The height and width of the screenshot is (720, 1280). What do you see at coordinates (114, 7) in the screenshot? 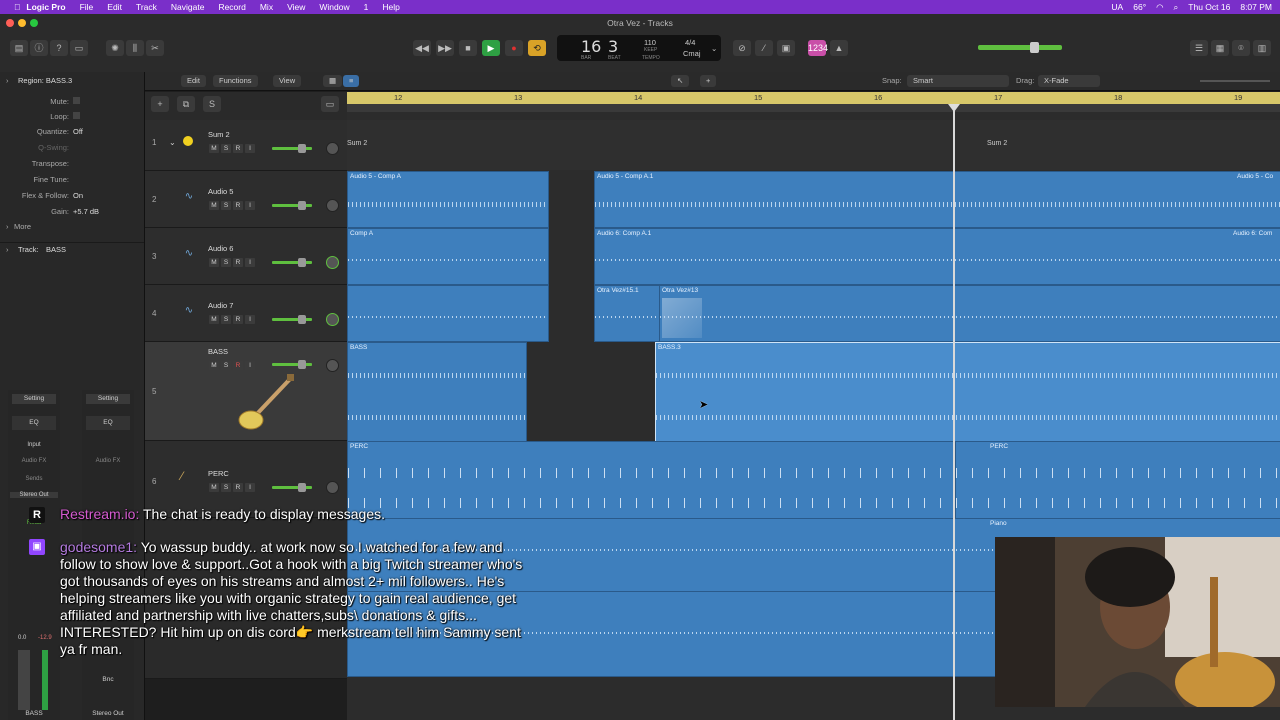
I see `menu-edit: Edit` at bounding box center [114, 7].